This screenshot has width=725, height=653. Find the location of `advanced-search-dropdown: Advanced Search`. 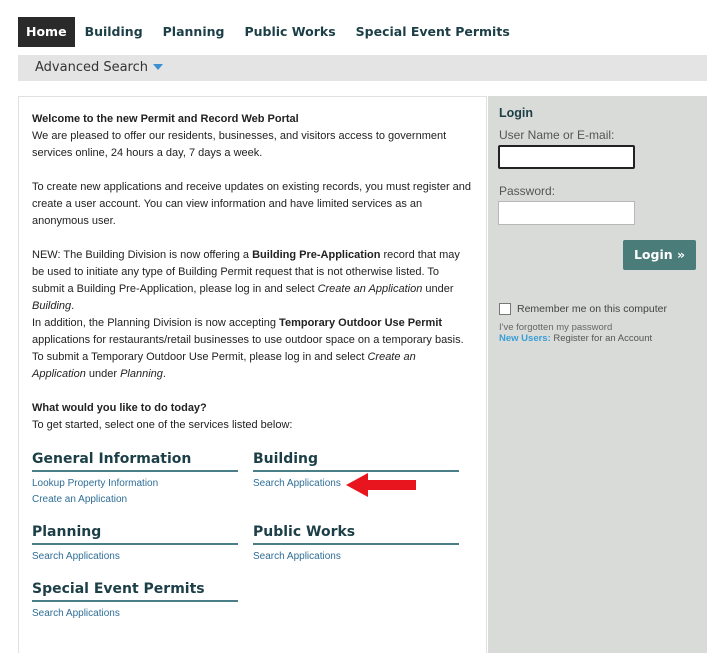

advanced-search-dropdown: Advanced Search is located at coordinates (99, 68).